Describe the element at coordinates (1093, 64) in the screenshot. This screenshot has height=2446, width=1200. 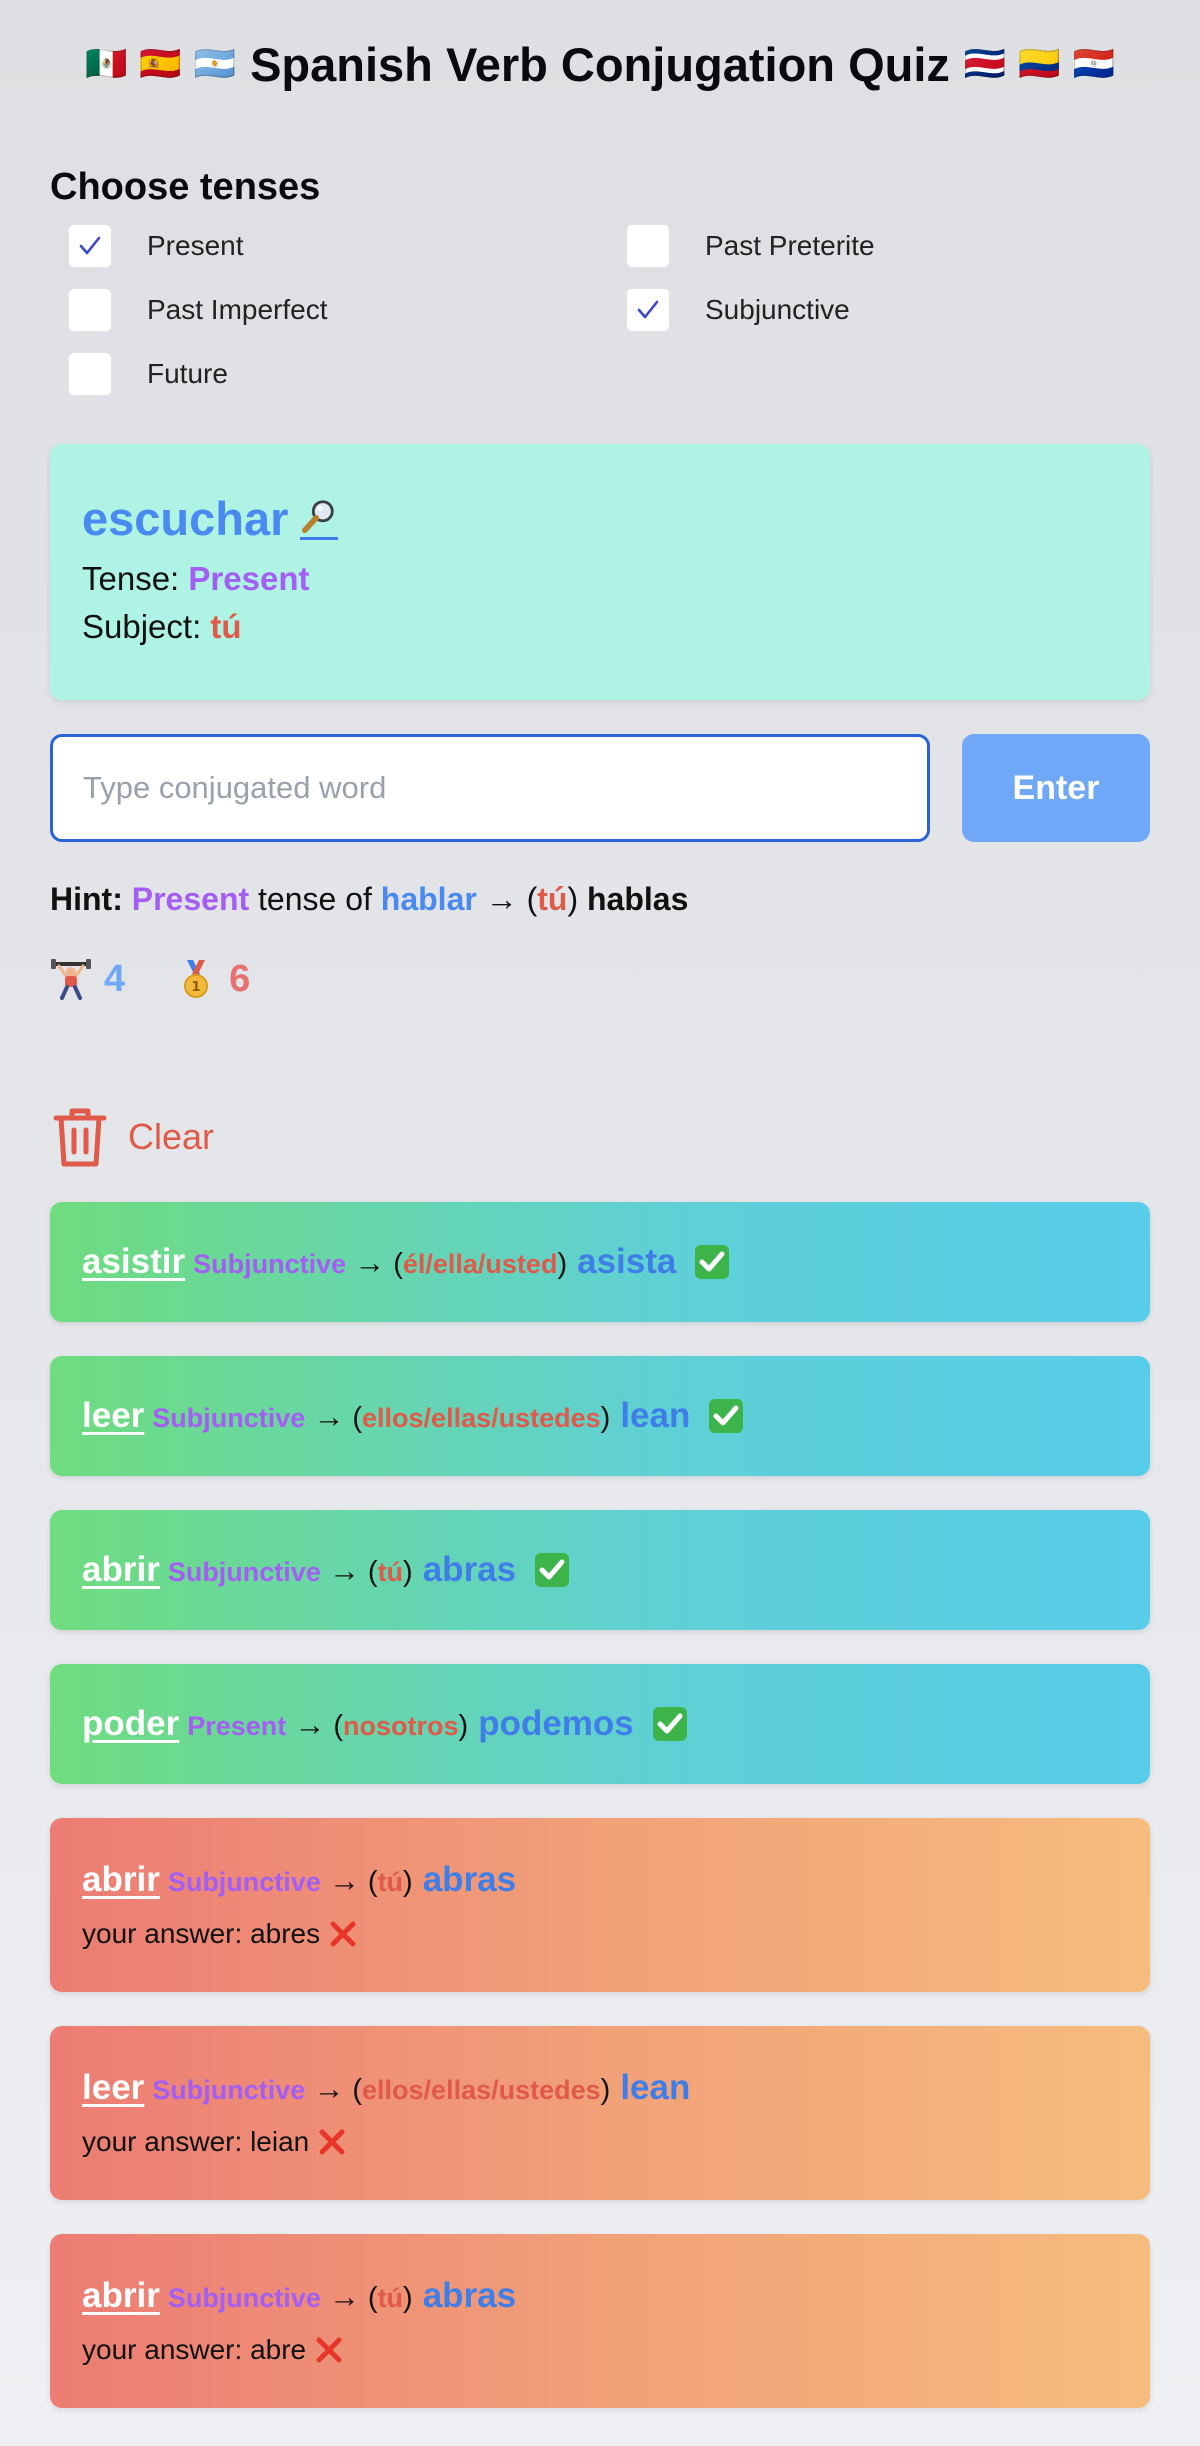
I see `flag-paraguay: 🇵🇾` at that location.